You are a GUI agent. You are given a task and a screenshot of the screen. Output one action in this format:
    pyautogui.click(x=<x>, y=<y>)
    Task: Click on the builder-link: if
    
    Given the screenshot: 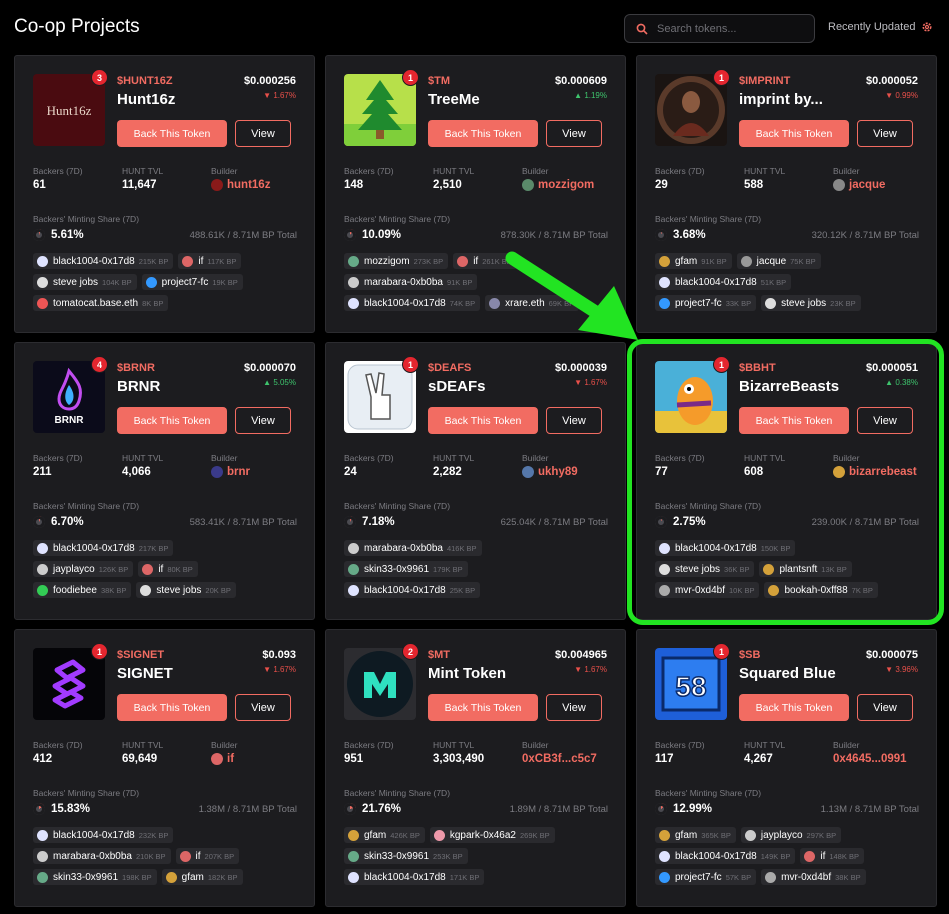 What is the action you would take?
    pyautogui.click(x=222, y=759)
    